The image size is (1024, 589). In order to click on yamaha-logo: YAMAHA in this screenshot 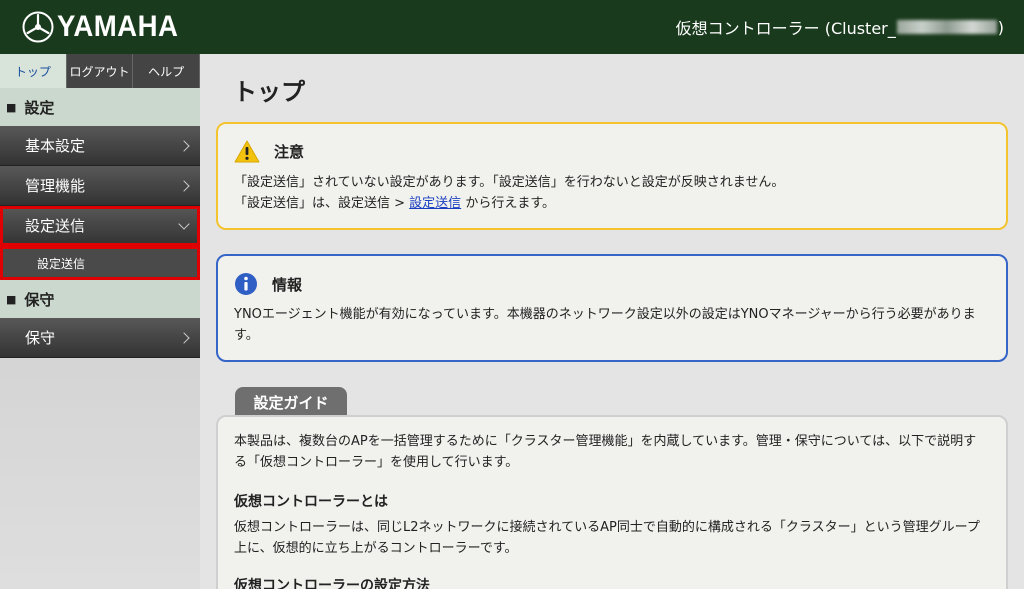, I will do `click(105, 27)`.